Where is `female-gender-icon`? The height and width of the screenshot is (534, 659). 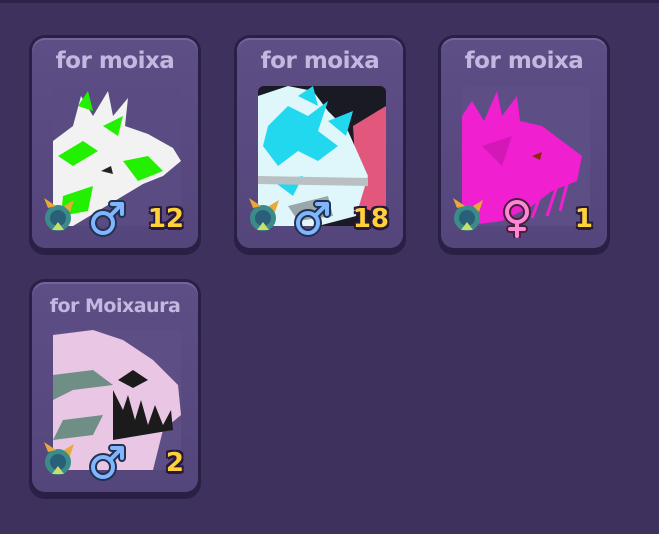
female-gender-icon is located at coordinates (517, 219).